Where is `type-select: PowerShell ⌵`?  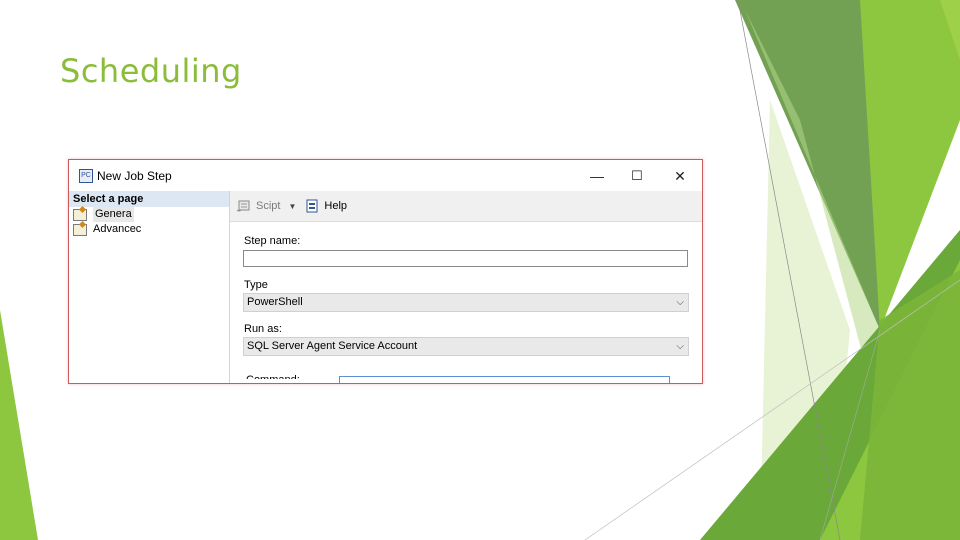 type-select: PowerShell ⌵ is located at coordinates (466, 302).